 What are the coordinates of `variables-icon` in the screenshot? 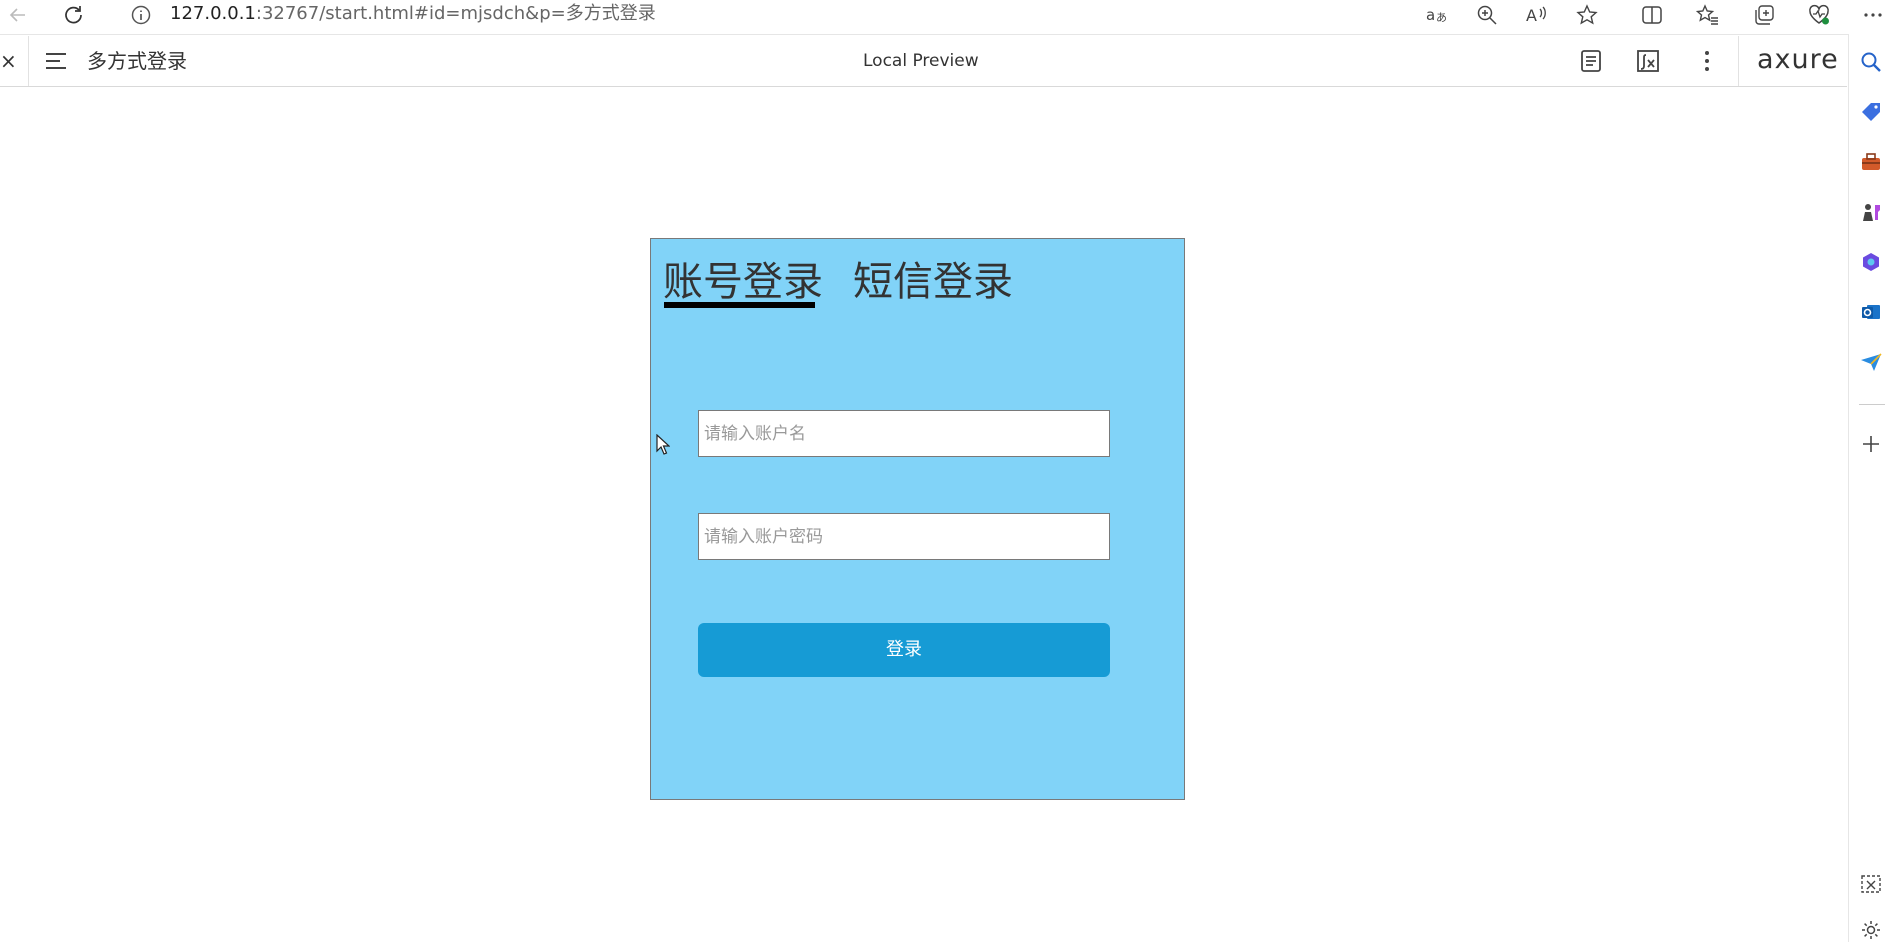 It's located at (1648, 61).